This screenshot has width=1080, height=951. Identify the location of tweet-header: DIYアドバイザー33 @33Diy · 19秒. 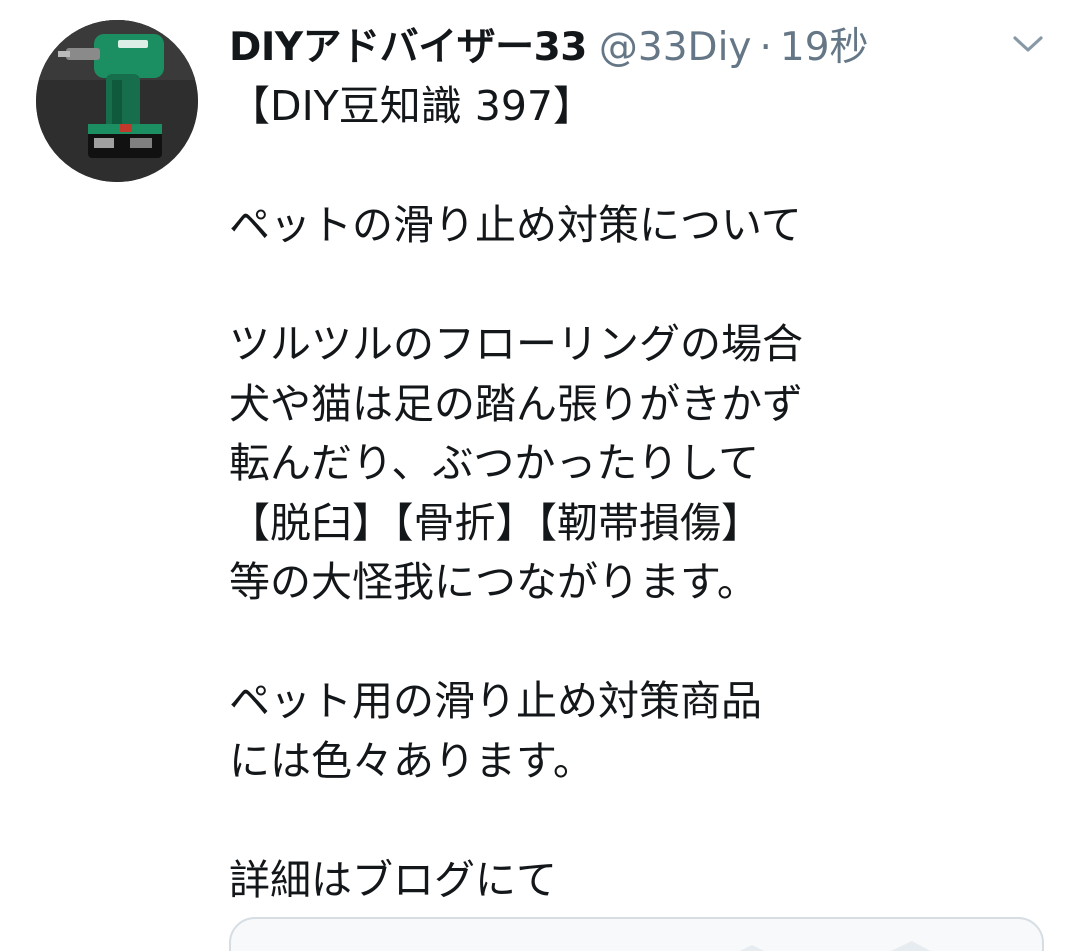
(549, 44).